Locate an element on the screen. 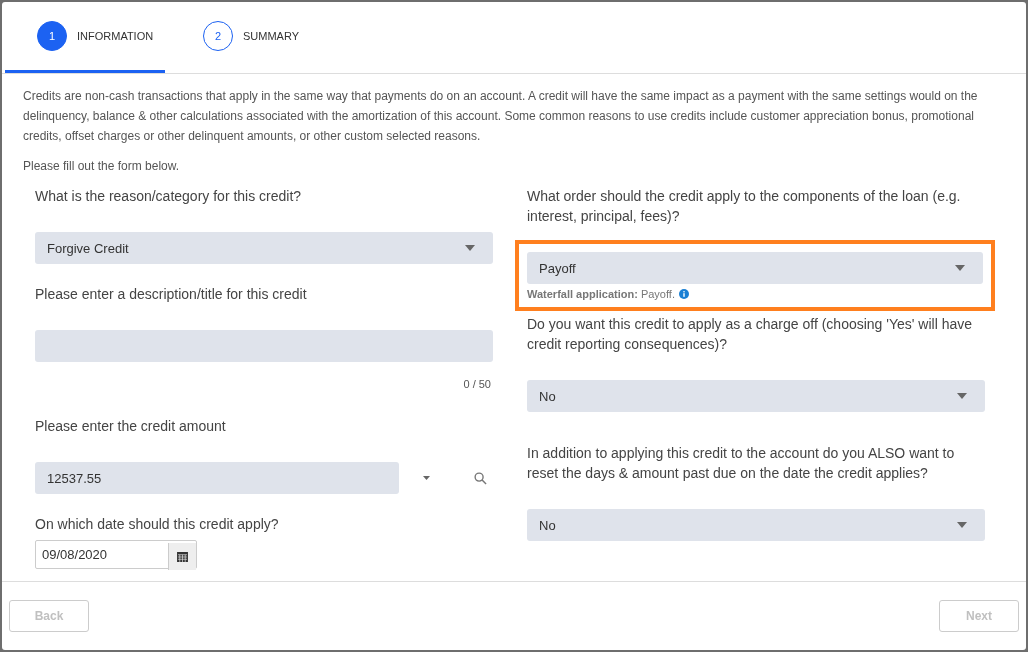 The image size is (1028, 652). step-tab: 1 INFORMATION is located at coordinates (85, 37).